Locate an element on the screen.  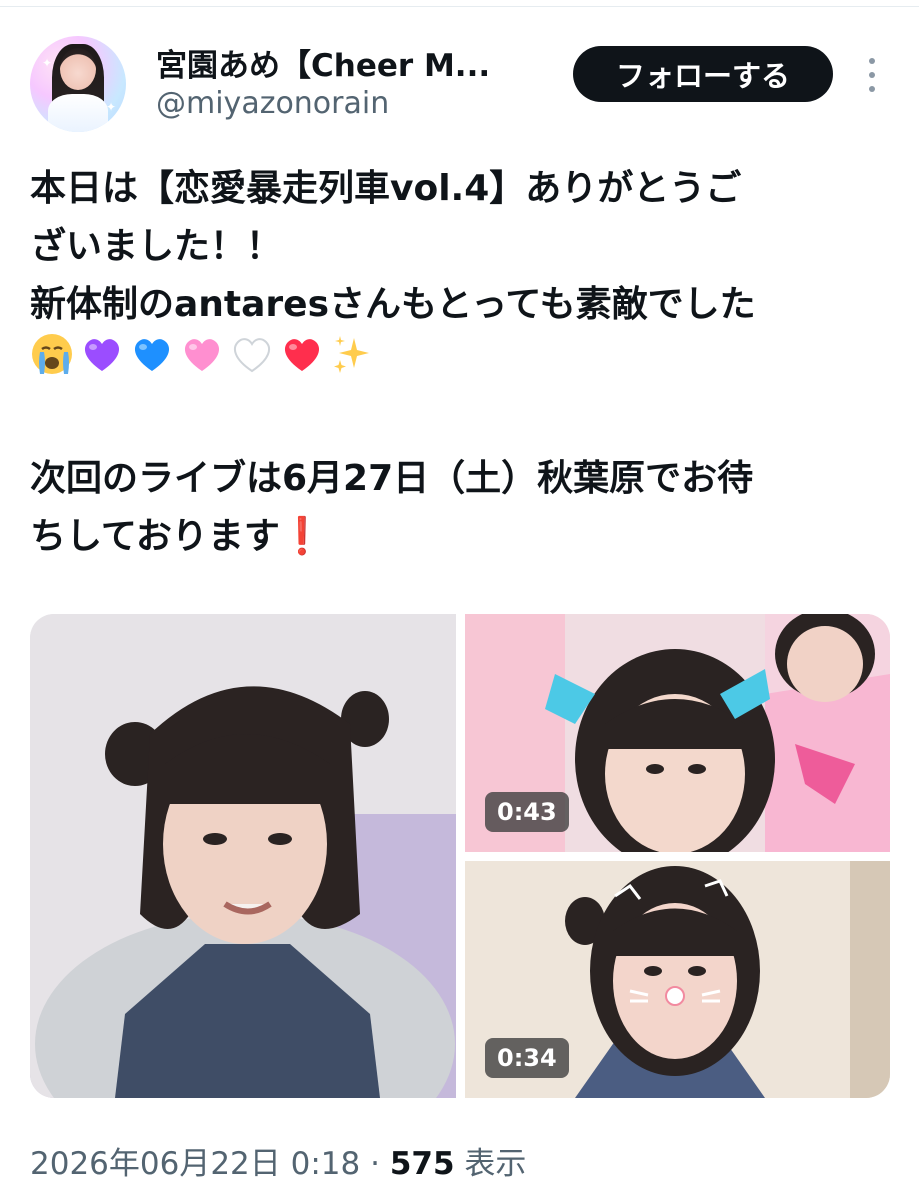
follow-button: フォローする is located at coordinates (703, 74).